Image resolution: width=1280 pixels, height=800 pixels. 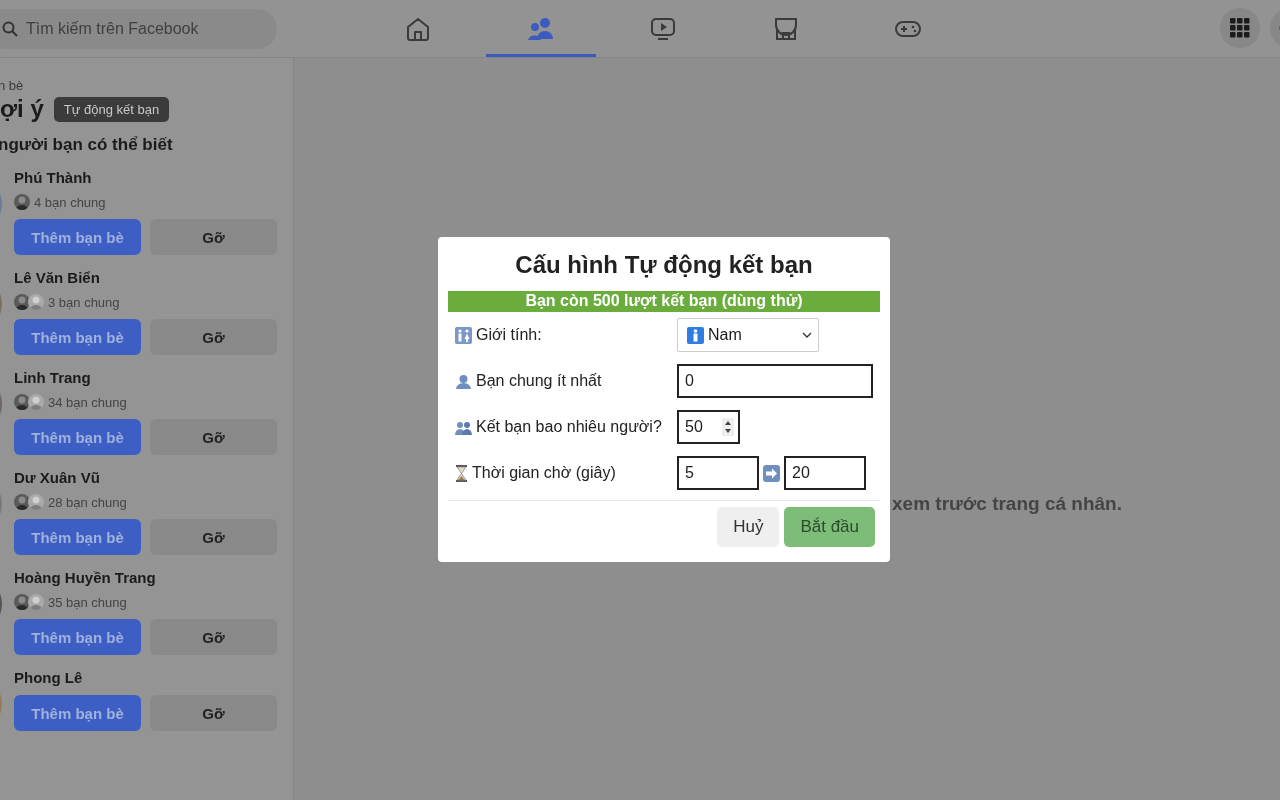 I want to click on field-label: Giới tính:, so click(x=509, y=335).